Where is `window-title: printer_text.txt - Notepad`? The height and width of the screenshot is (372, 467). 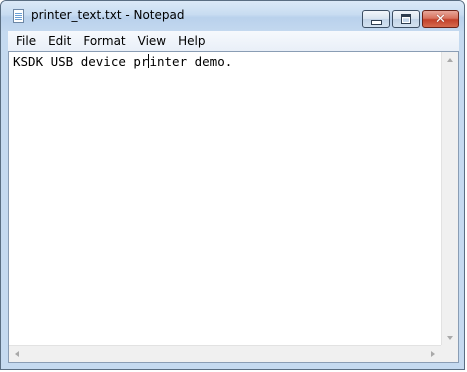 window-title: printer_text.txt - Notepad is located at coordinates (108, 15).